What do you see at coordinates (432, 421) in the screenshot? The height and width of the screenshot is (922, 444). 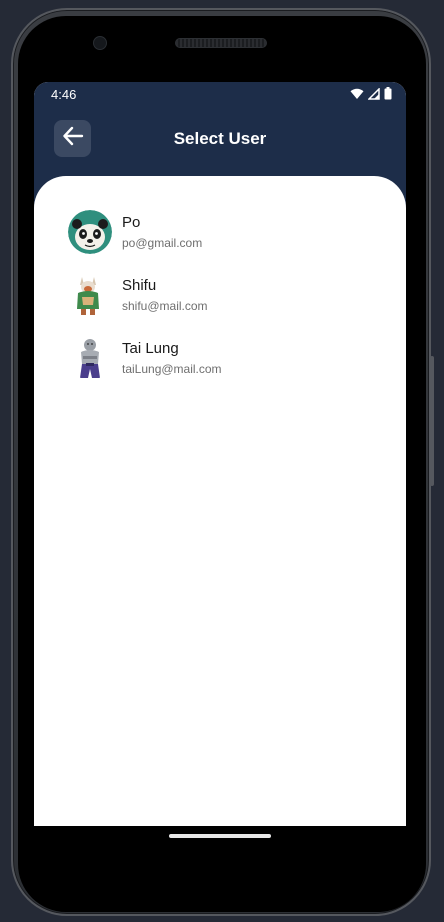 I see `power-button` at bounding box center [432, 421].